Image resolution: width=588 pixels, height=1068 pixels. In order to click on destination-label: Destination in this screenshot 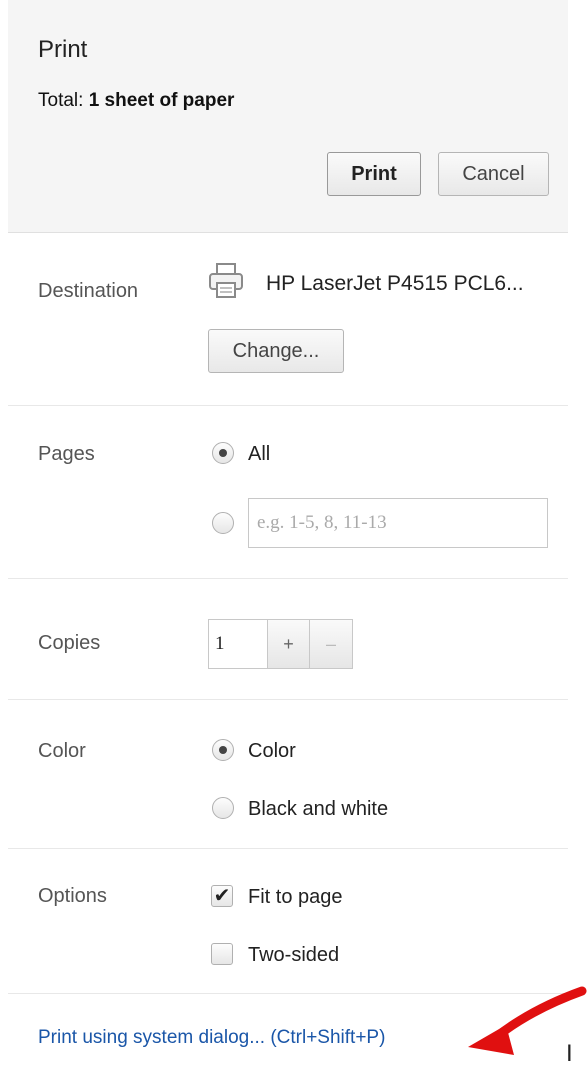, I will do `click(88, 291)`.